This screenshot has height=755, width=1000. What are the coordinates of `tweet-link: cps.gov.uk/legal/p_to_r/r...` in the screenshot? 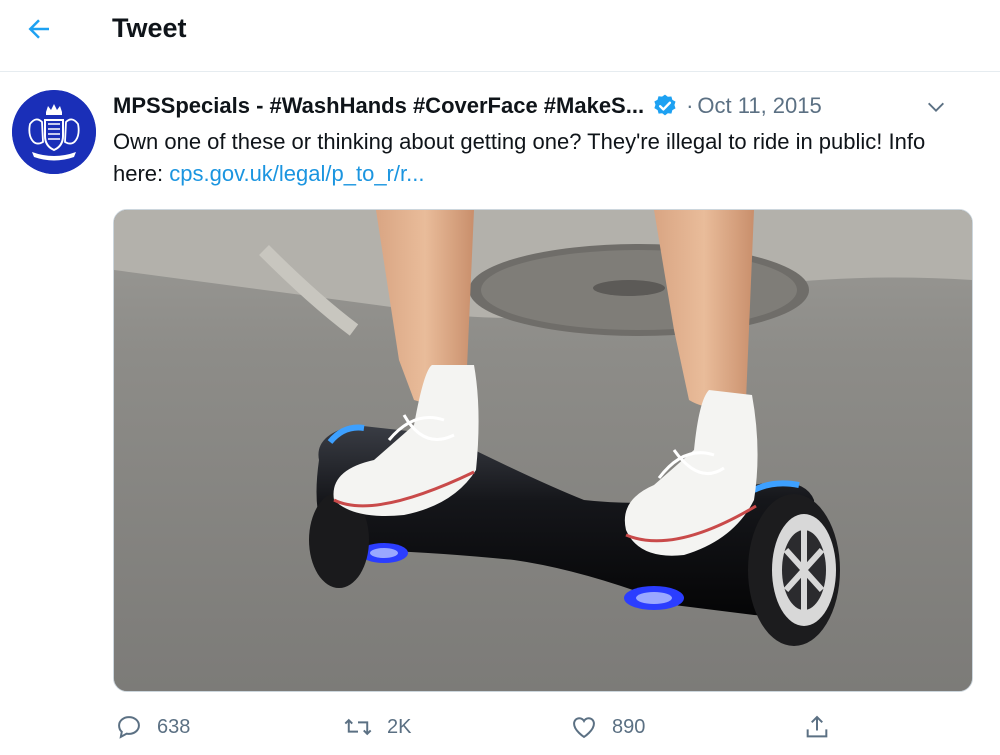 It's located at (296, 173).